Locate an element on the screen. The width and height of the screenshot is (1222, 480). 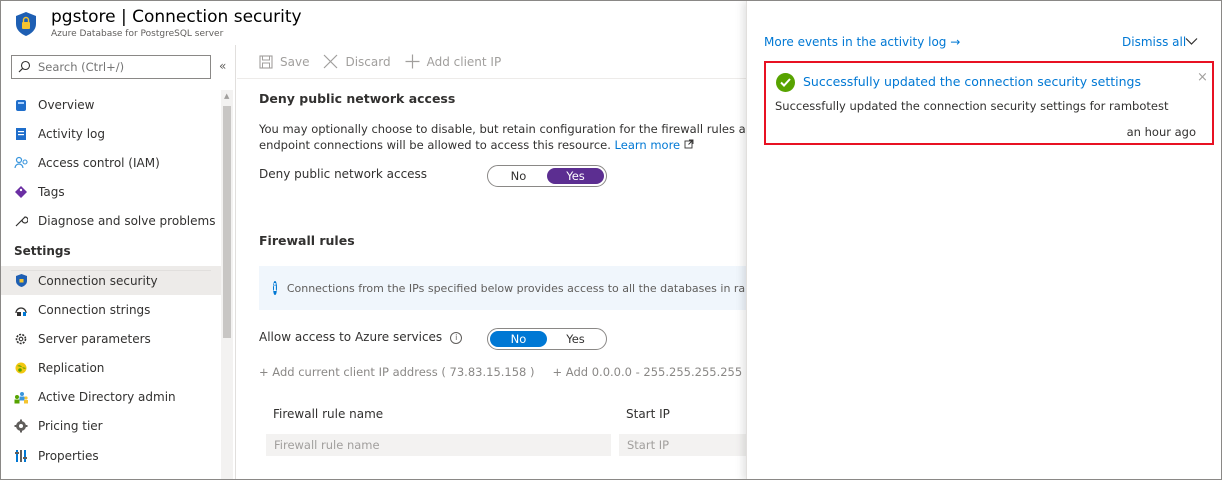
search-box is located at coordinates (111, 67).